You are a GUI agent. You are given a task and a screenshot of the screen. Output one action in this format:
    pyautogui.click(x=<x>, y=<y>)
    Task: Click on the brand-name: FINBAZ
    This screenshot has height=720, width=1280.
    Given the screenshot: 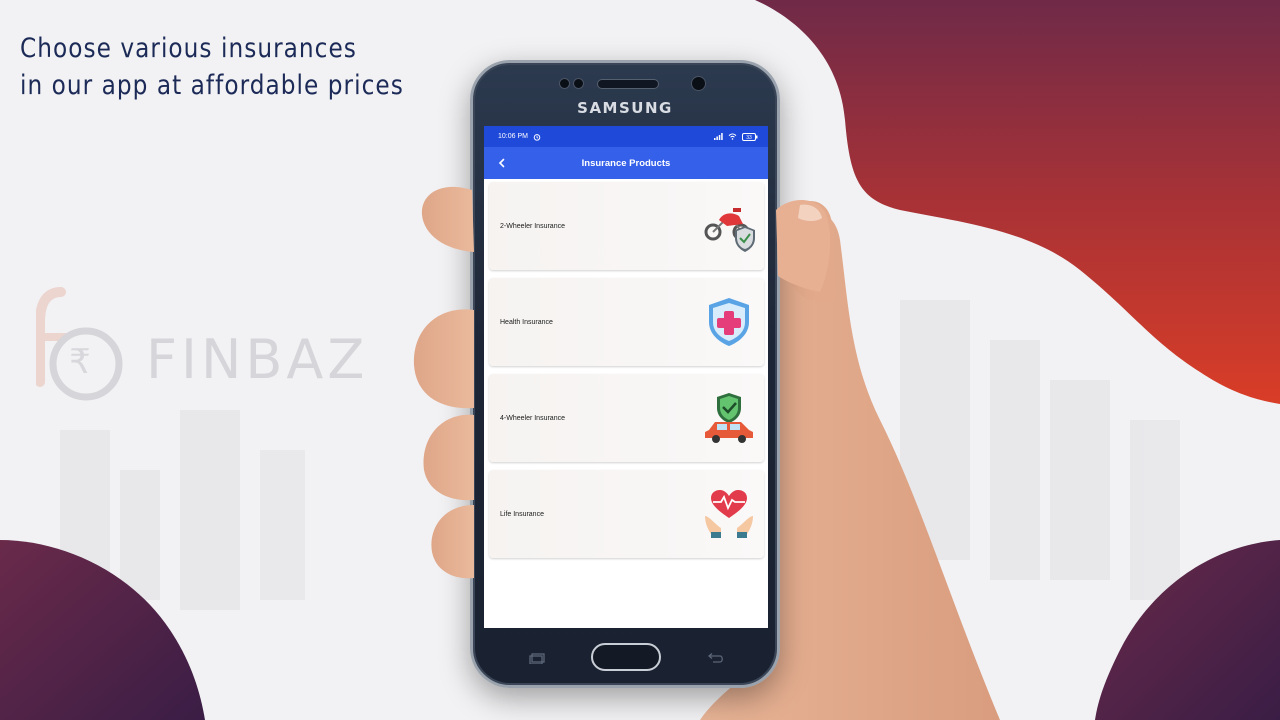 What is the action you would take?
    pyautogui.click(x=257, y=359)
    